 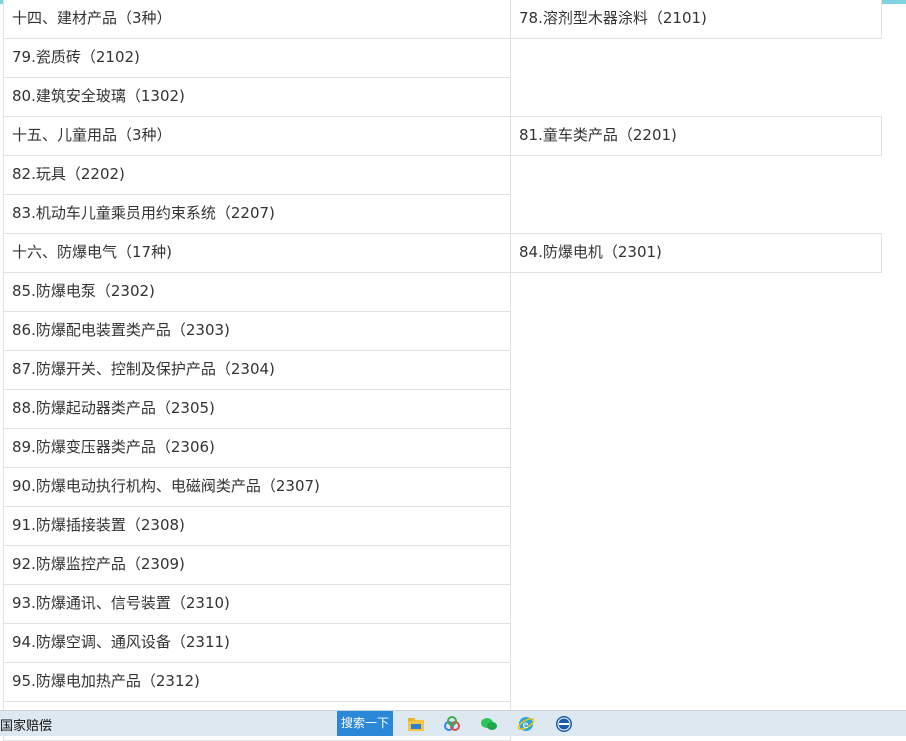 What do you see at coordinates (257, 19) in the screenshot?
I see `category-row-building-materials: 十四、建材产品（3种）` at bounding box center [257, 19].